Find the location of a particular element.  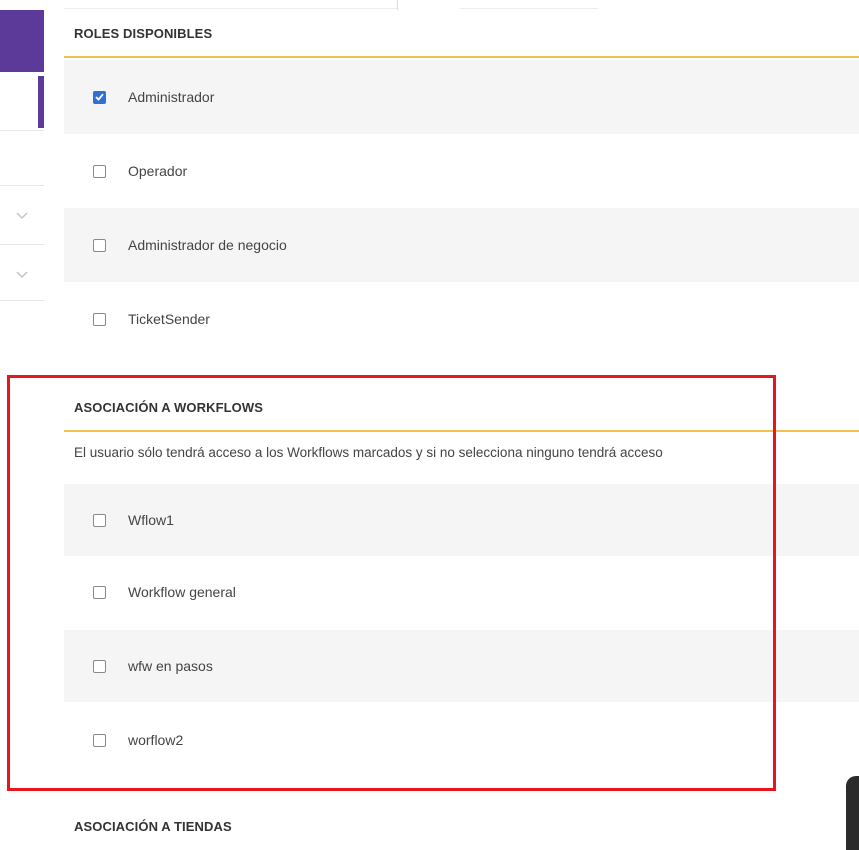

sidebar-active-indicator is located at coordinates (41, 102).